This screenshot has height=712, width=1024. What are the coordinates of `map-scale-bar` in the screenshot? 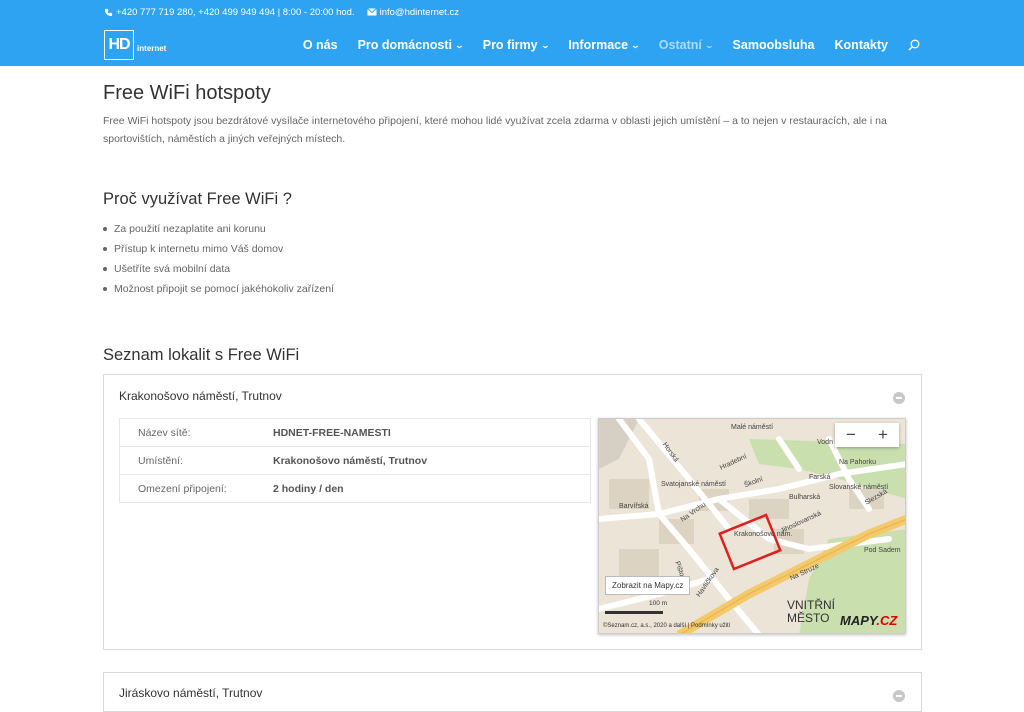 It's located at (634, 612).